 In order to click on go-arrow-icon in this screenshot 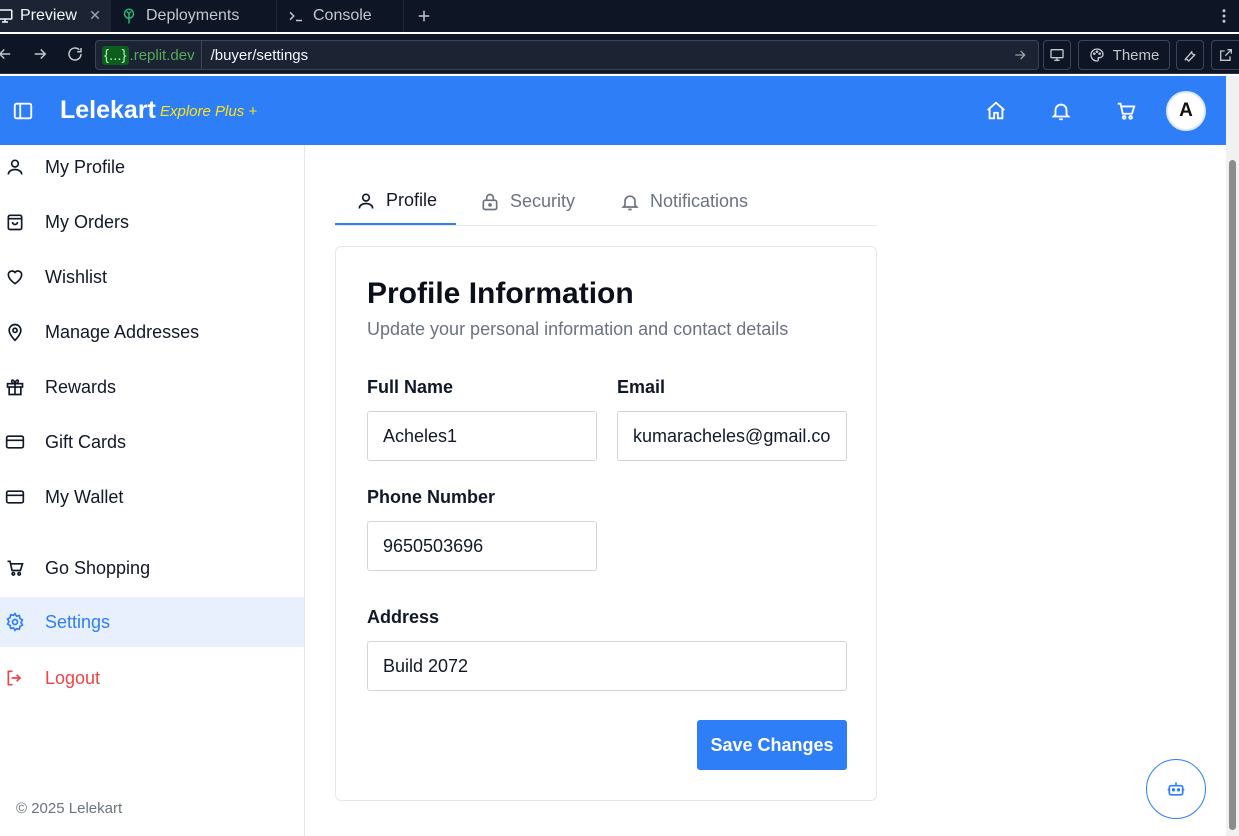, I will do `click(1020, 55)`.